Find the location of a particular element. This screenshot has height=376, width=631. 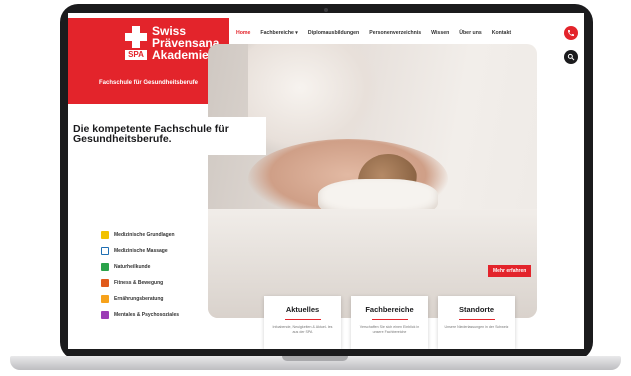

logo-mark: SPA is located at coordinates (136, 55).